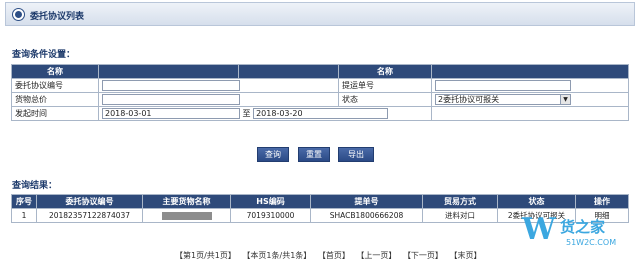 This screenshot has width=640, height=278. I want to click on prev-page-link: 【上一页】, so click(376, 255).